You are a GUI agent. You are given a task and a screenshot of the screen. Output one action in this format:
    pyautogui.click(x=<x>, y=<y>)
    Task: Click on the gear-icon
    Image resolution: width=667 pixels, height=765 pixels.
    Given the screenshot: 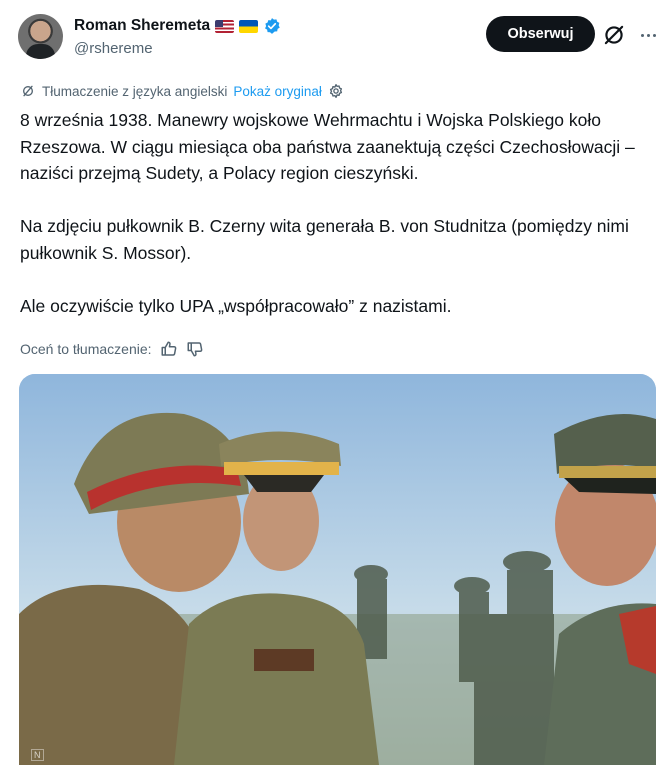 What is the action you would take?
    pyautogui.click(x=336, y=91)
    